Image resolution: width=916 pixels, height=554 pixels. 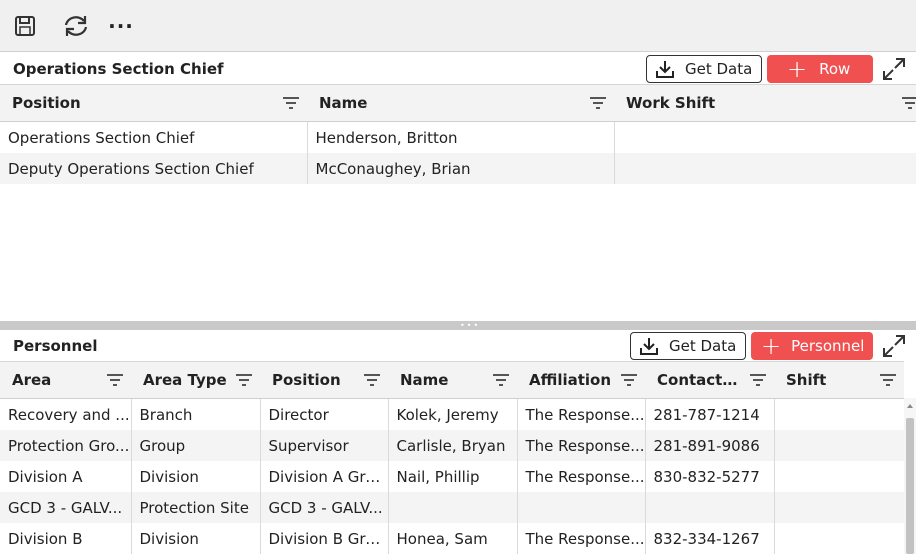 I want to click on add-personnel-button: + Personnel, so click(x=812, y=346).